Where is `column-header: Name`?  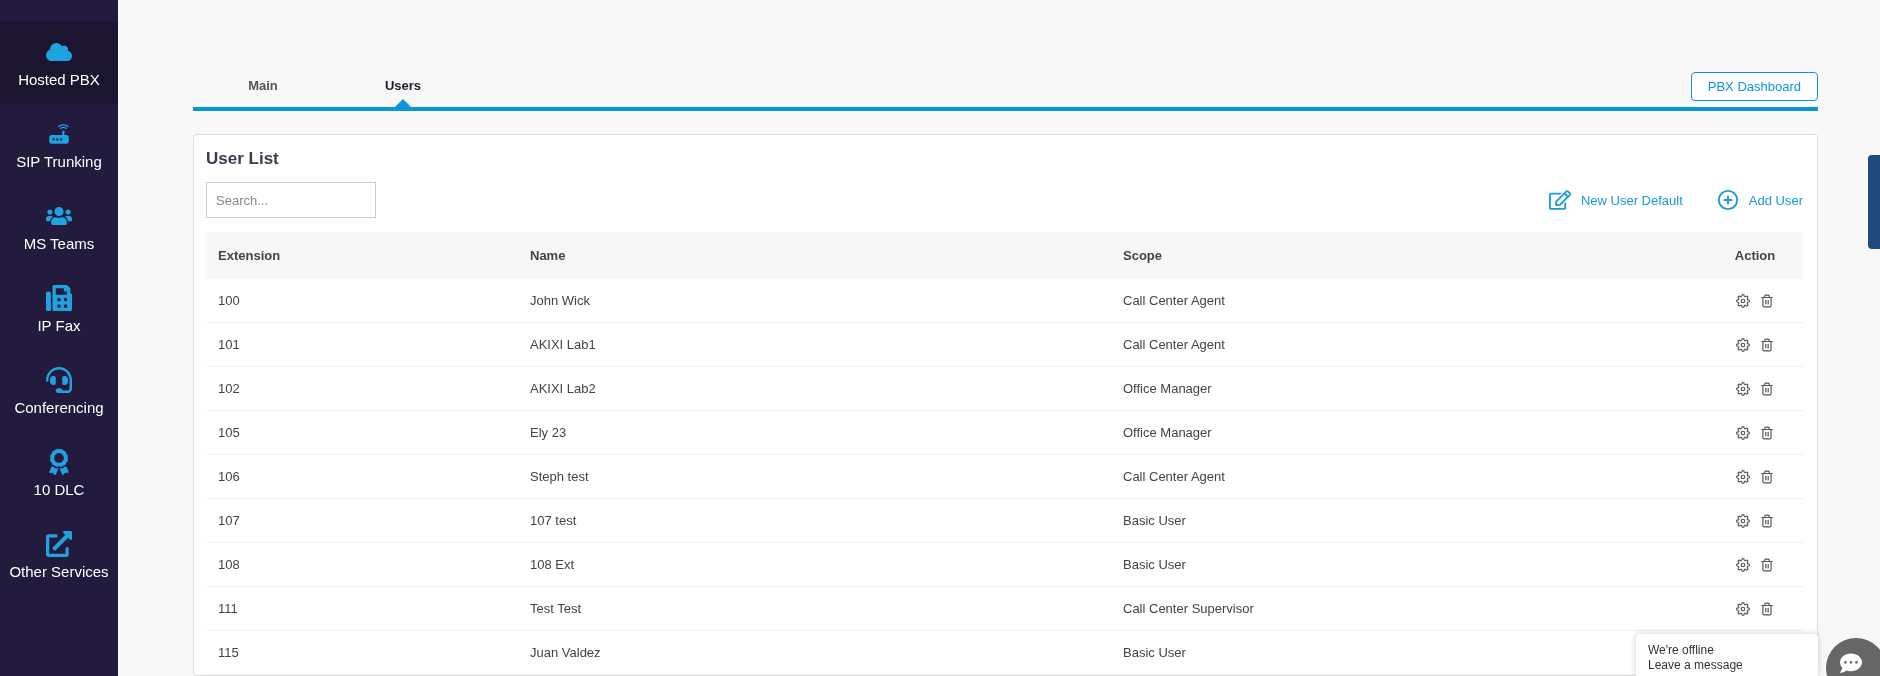 column-header: Name is located at coordinates (548, 255).